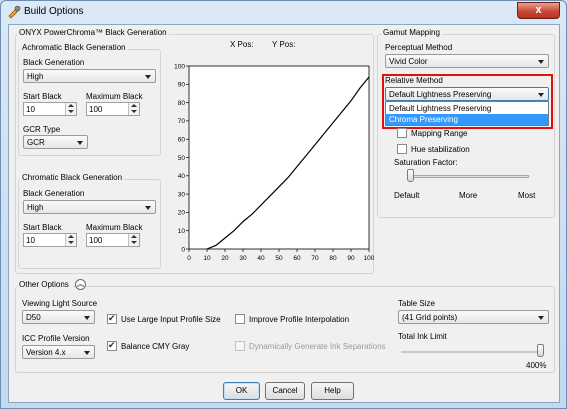 The image size is (567, 409). I want to click on chromatic-black-generation-select: High, so click(89, 207).